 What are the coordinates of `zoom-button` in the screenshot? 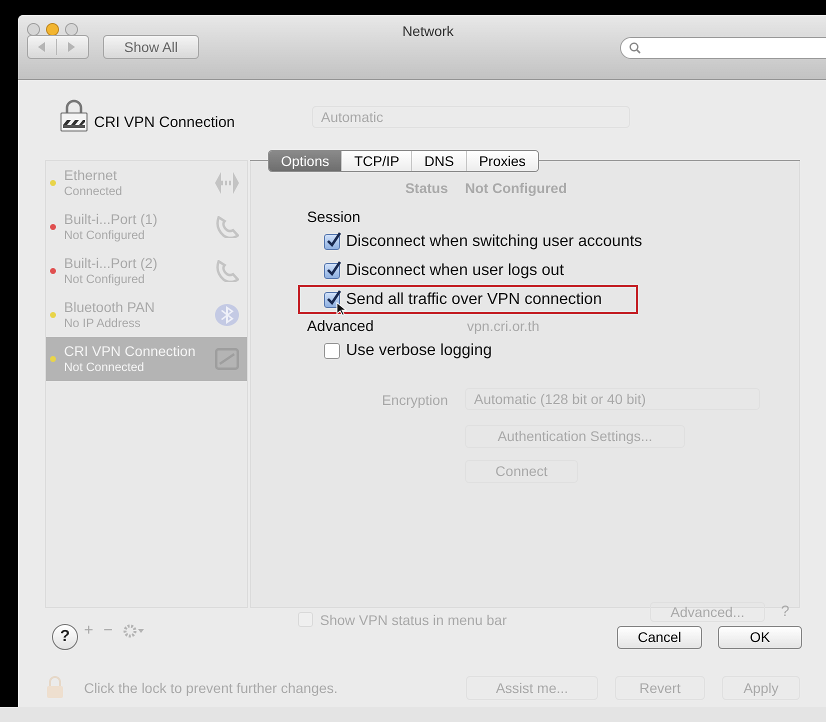 It's located at (71, 29).